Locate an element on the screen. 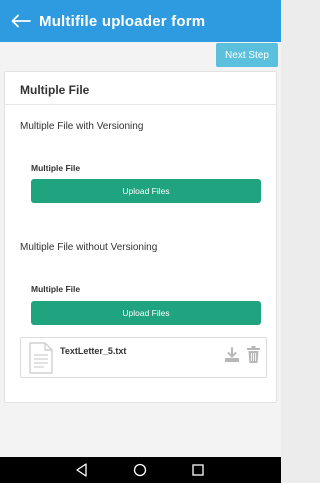 The height and width of the screenshot is (483, 320). triangle-back-icon is located at coordinates (82, 470).